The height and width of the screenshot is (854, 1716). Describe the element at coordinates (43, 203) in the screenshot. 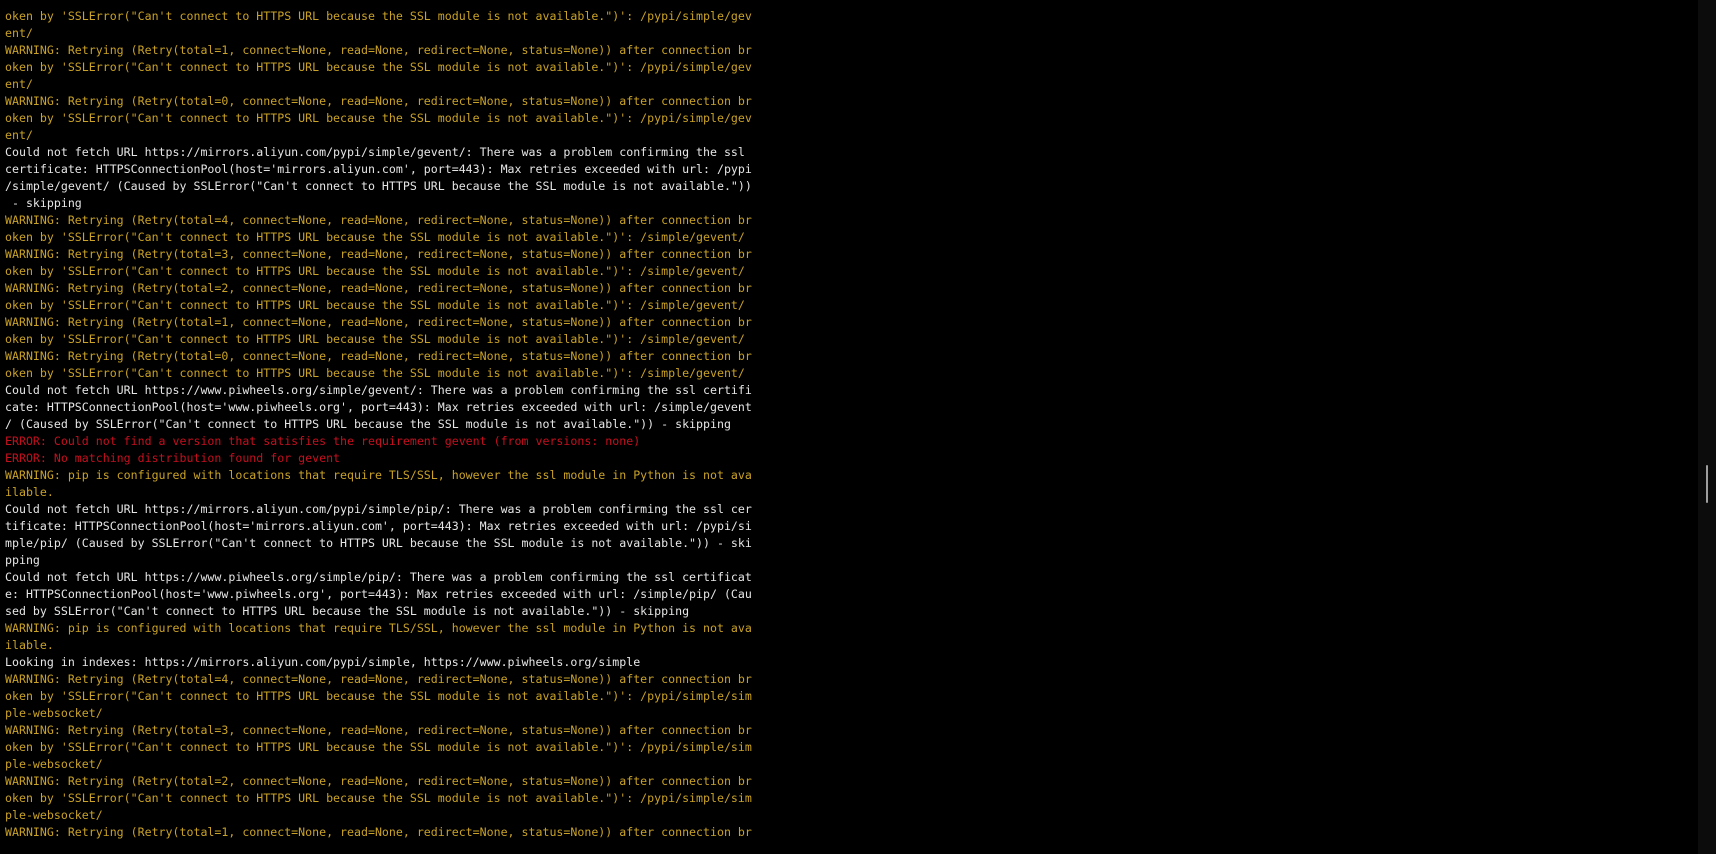

I see `terminal-line: - skipping` at that location.